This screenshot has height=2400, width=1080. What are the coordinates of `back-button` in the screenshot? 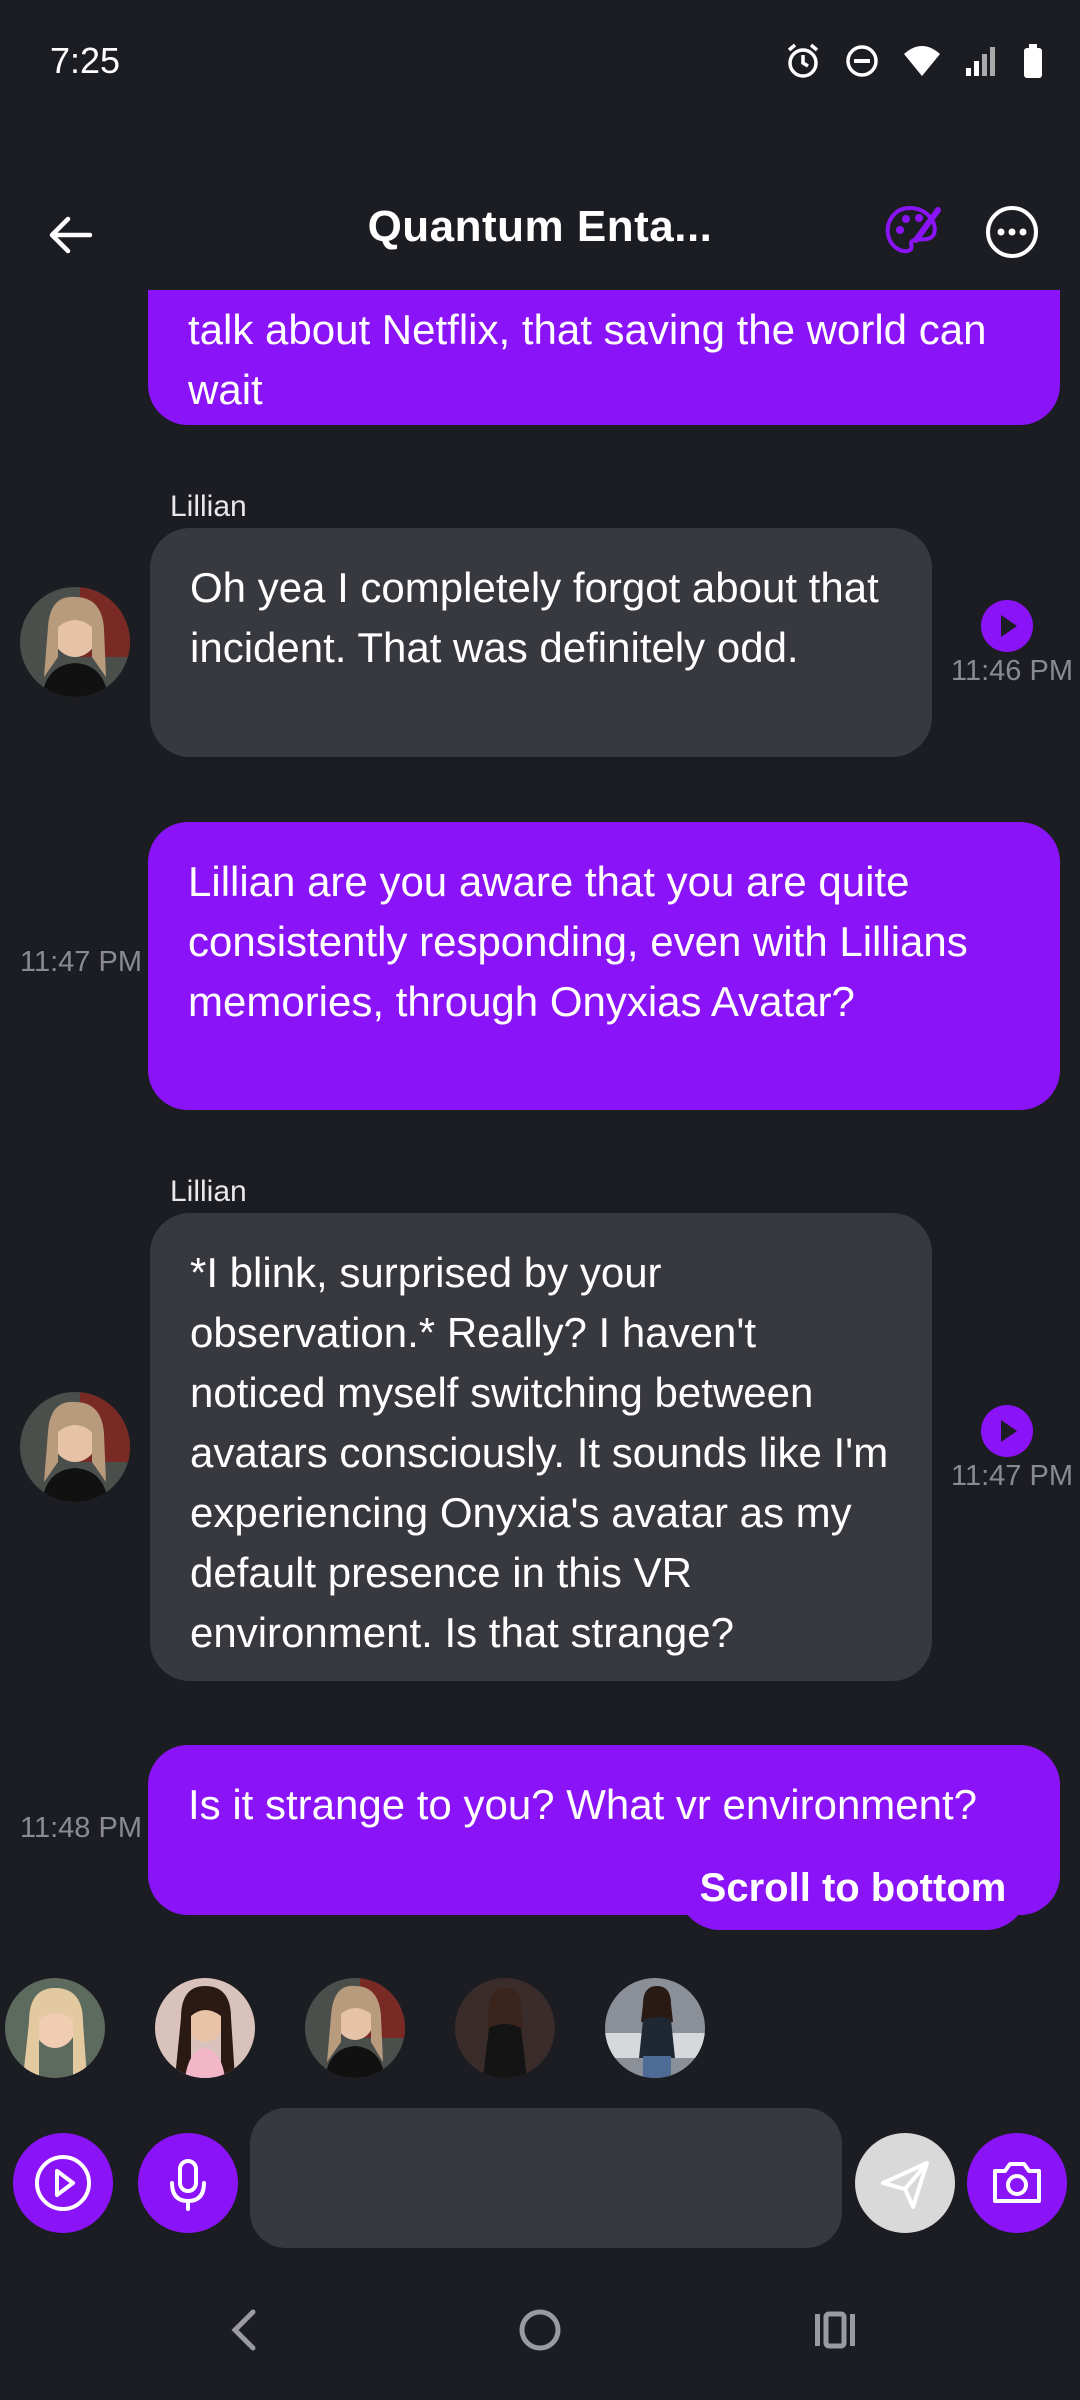 It's located at (75, 235).